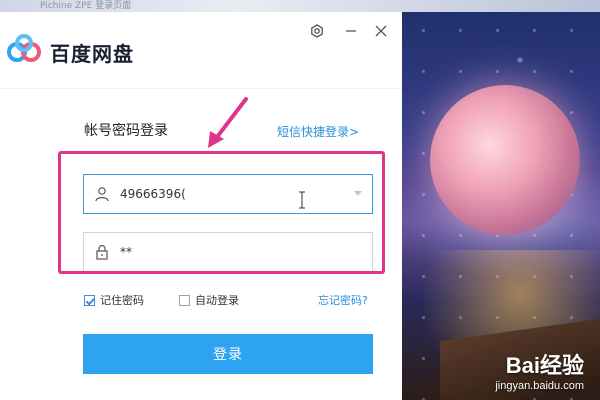 The image size is (600, 400). I want to click on remember-password-label: 记住密码, so click(122, 300).